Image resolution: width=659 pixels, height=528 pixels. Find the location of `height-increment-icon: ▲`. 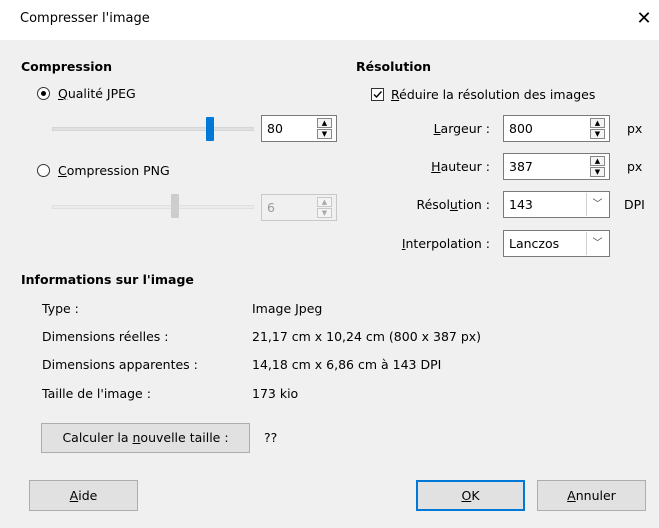

height-increment-icon: ▲ is located at coordinates (597, 161).